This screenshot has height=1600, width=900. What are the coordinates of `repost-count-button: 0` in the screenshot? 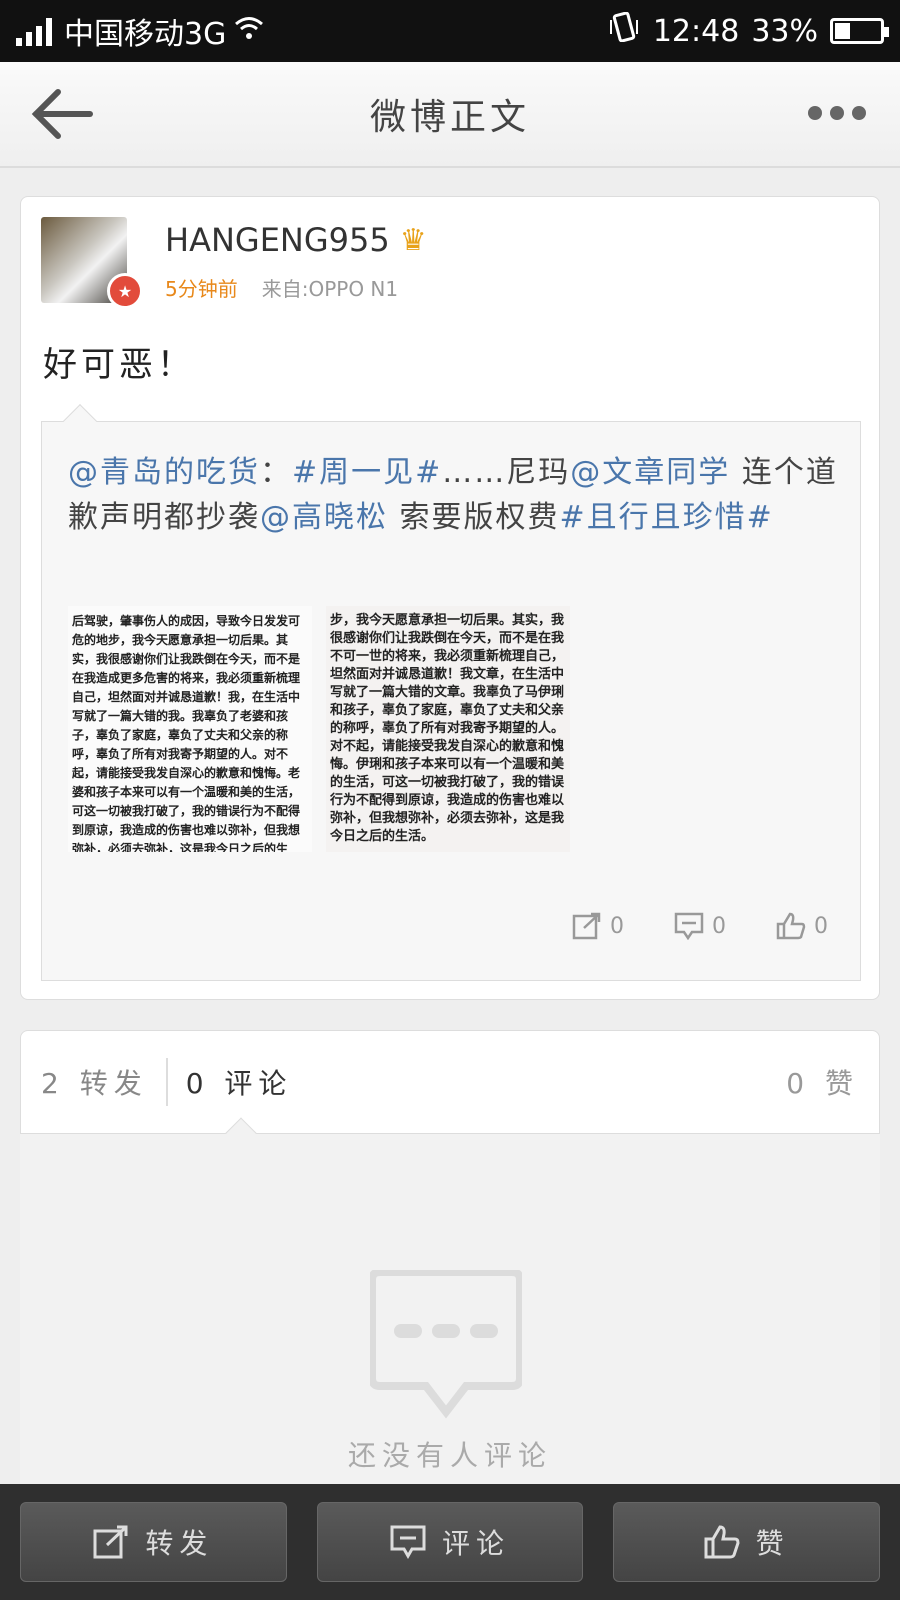 It's located at (598, 926).